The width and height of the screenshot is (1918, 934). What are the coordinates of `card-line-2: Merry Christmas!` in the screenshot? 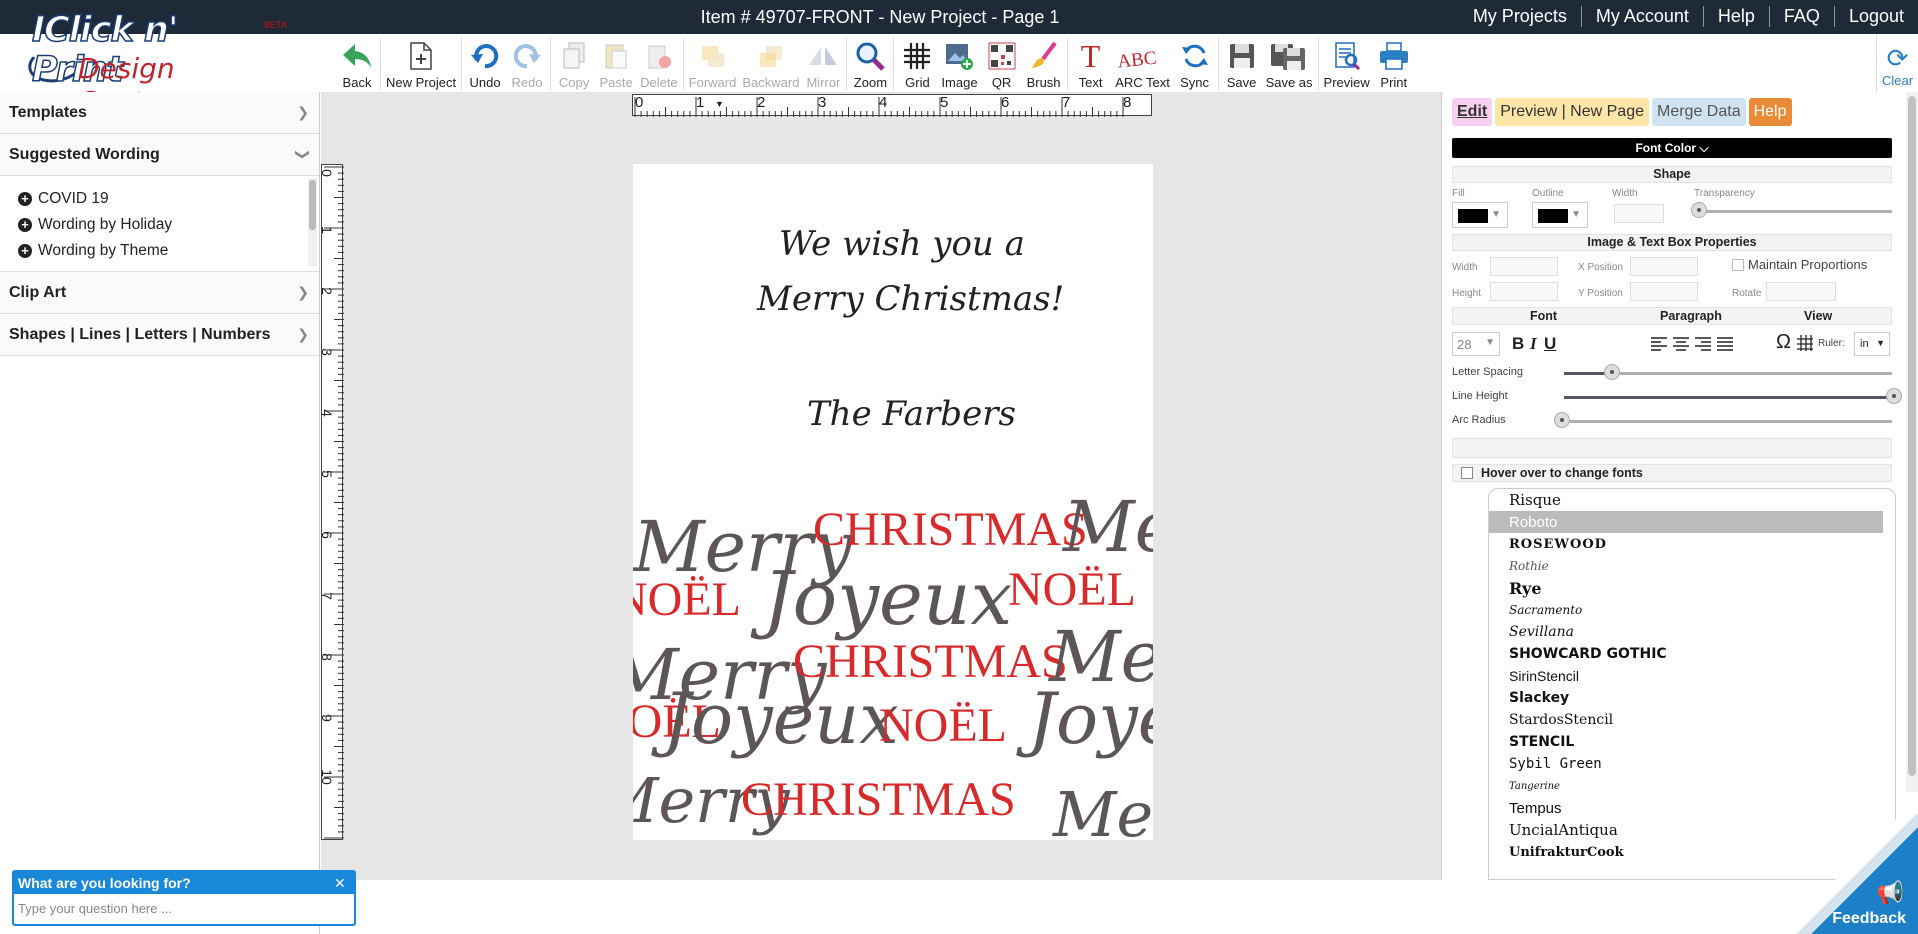 It's located at (910, 299).